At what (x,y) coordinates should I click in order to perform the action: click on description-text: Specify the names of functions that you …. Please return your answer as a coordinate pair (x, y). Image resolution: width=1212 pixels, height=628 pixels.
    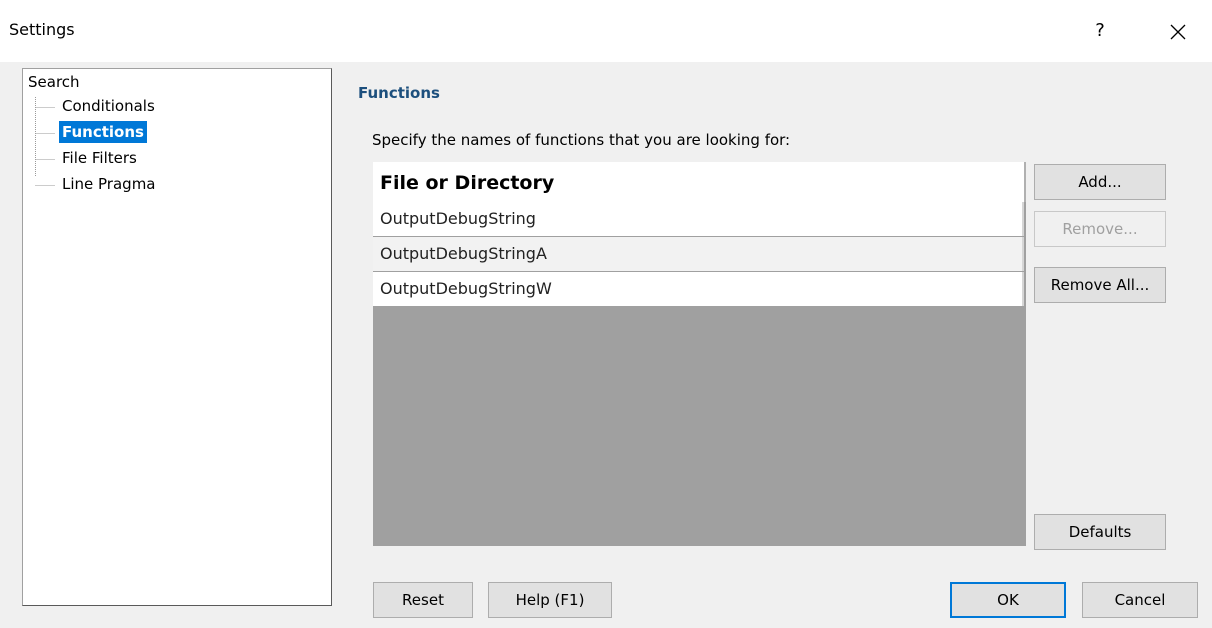
    Looking at the image, I should click on (581, 140).